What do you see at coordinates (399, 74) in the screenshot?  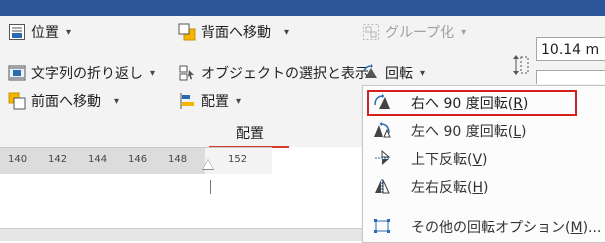 I see `rotate-label: 回転` at bounding box center [399, 74].